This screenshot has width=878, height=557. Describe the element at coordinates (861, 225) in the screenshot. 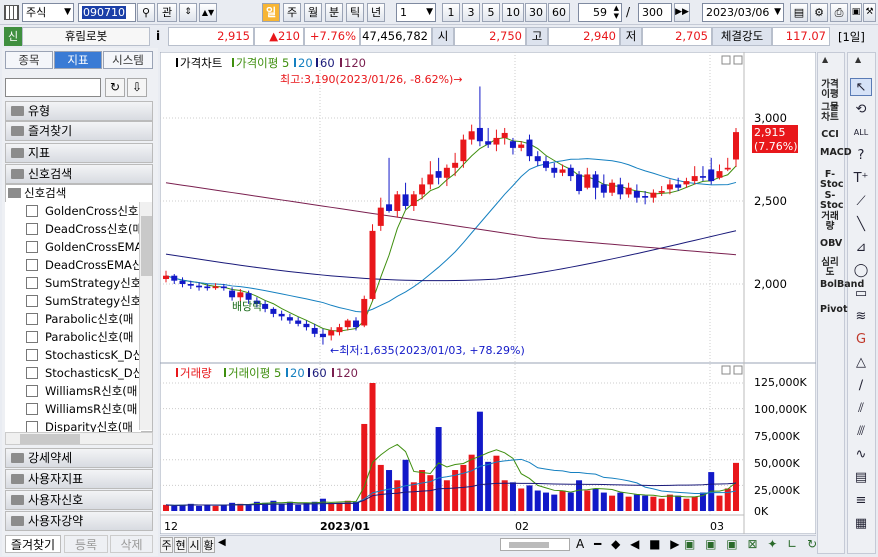

I see `line2-tool-icon: ╲` at that location.